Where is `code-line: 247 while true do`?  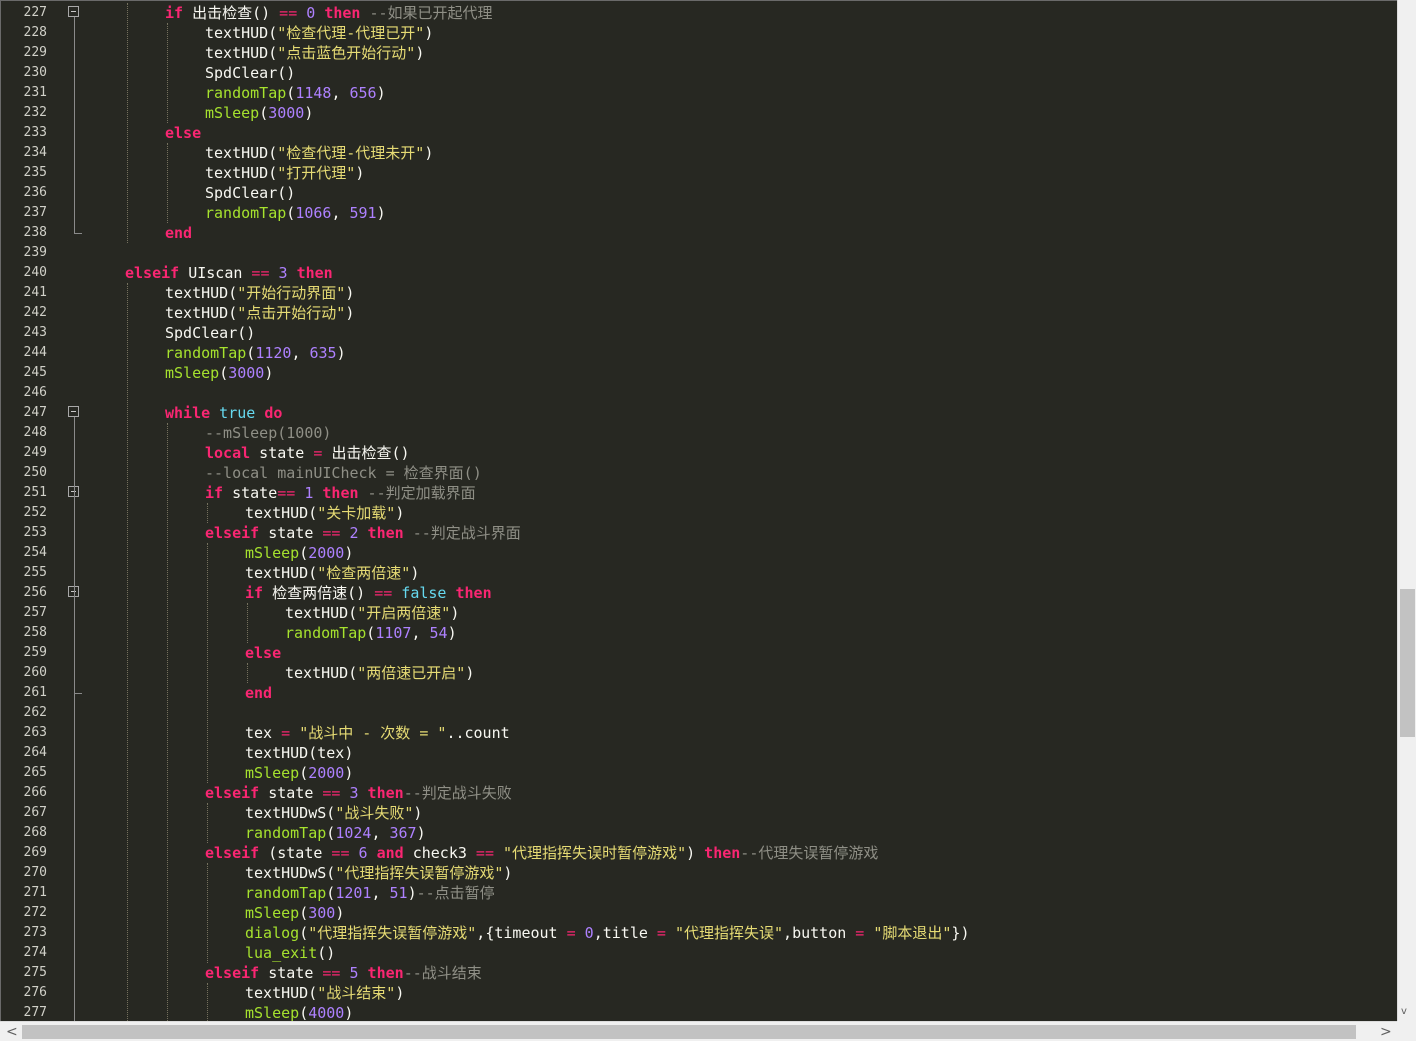
code-line: 247 while true do is located at coordinates (699, 413).